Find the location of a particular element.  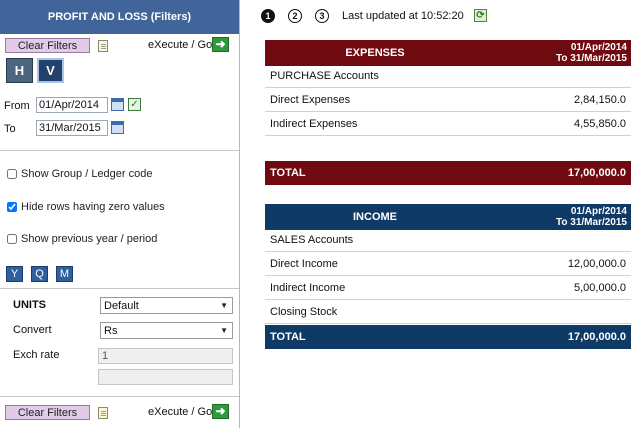

row-value: 4,55,850.0 is located at coordinates (600, 123).